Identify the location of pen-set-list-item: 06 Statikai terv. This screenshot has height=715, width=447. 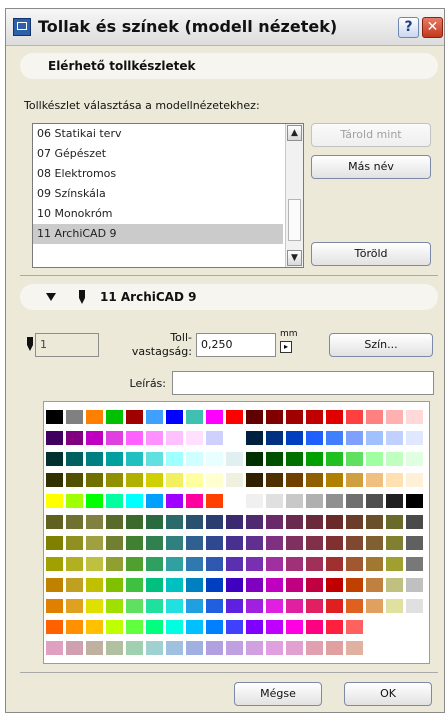
(158, 134).